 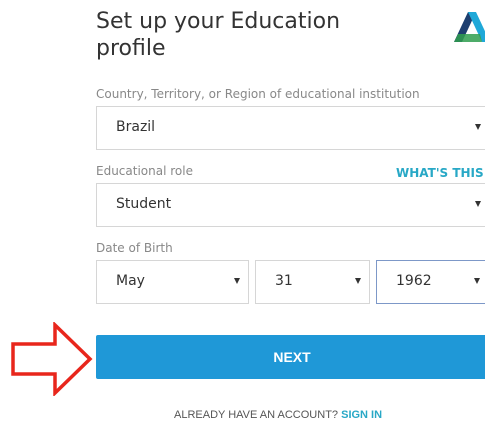 I want to click on signin-prompt: ALREADY HAVE AN ACCOUNT? SIGN IN, so click(x=278, y=415).